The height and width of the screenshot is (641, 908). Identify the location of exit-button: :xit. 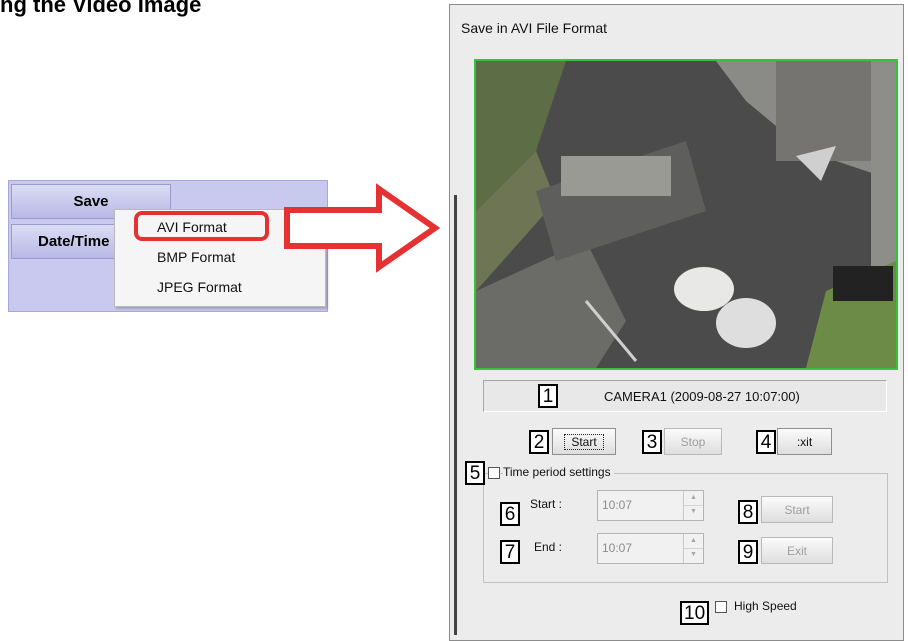
(804, 441).